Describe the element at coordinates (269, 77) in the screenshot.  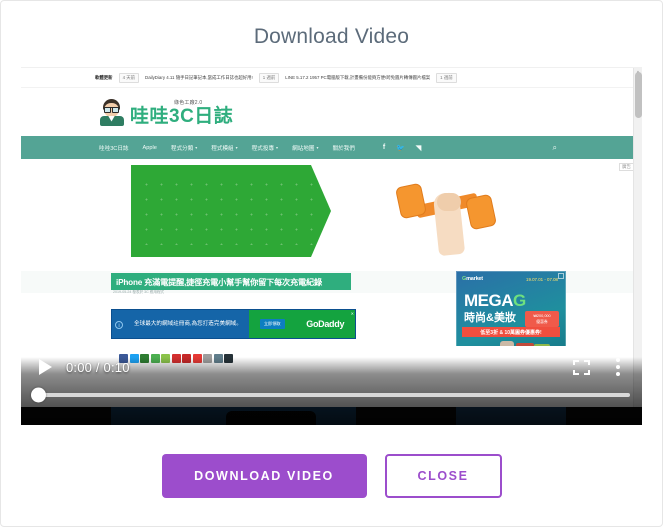
I see `ticker-pill-2: 1 週前` at that location.